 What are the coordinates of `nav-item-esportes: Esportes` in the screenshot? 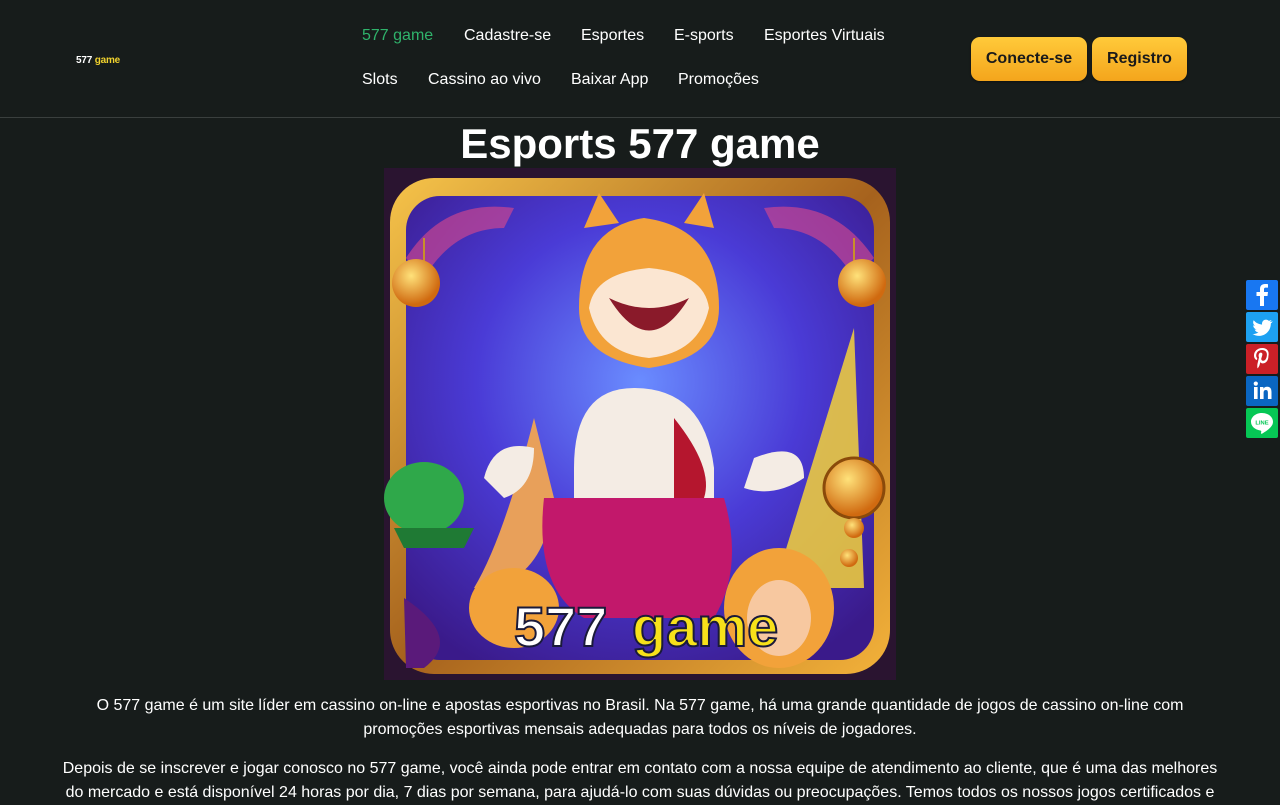 It's located at (612, 36).